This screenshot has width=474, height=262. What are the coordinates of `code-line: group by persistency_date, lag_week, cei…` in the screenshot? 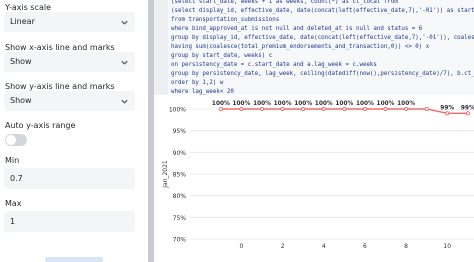 It's located at (322, 74).